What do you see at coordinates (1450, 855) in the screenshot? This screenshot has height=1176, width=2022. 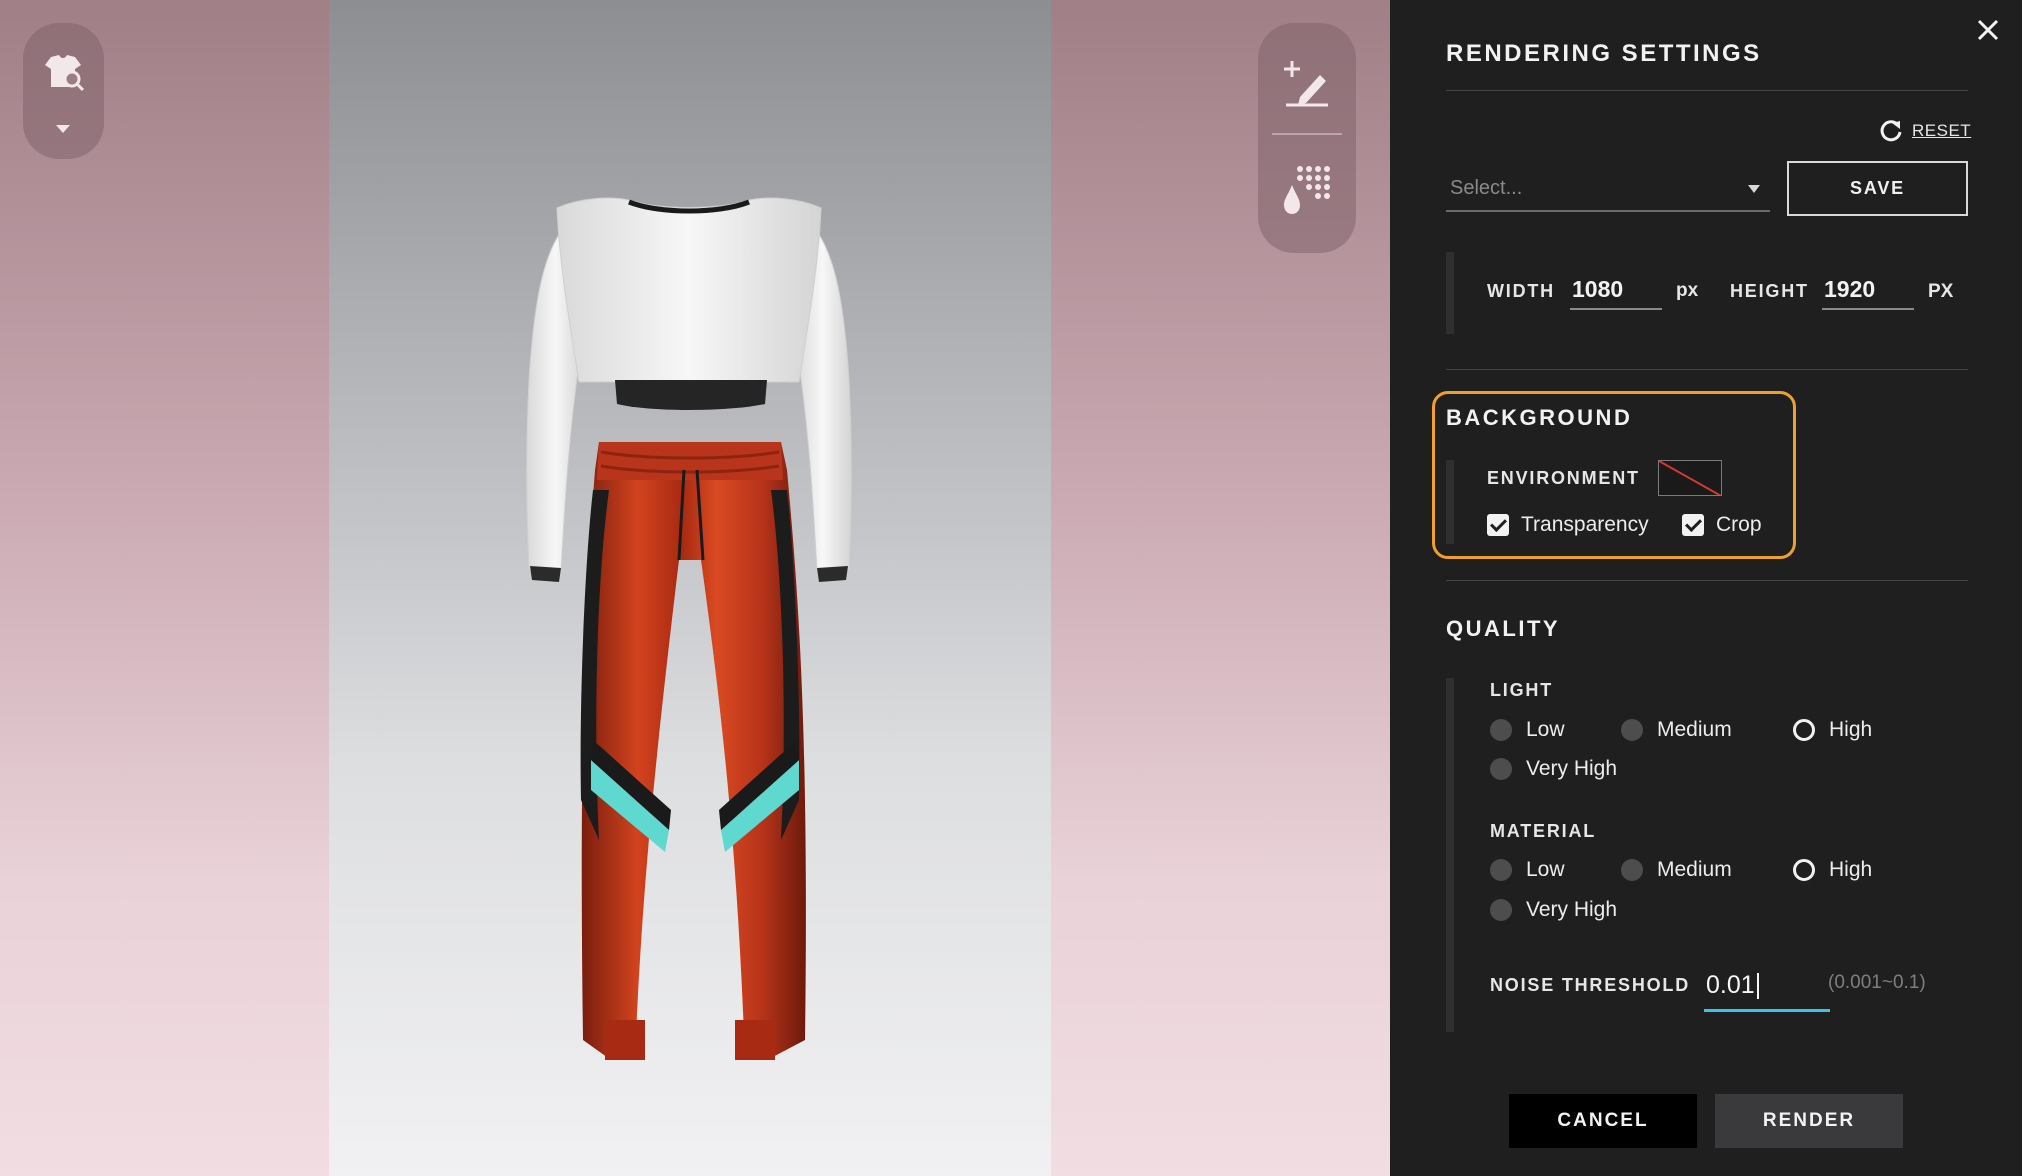 I see `quality-group-bar` at bounding box center [1450, 855].